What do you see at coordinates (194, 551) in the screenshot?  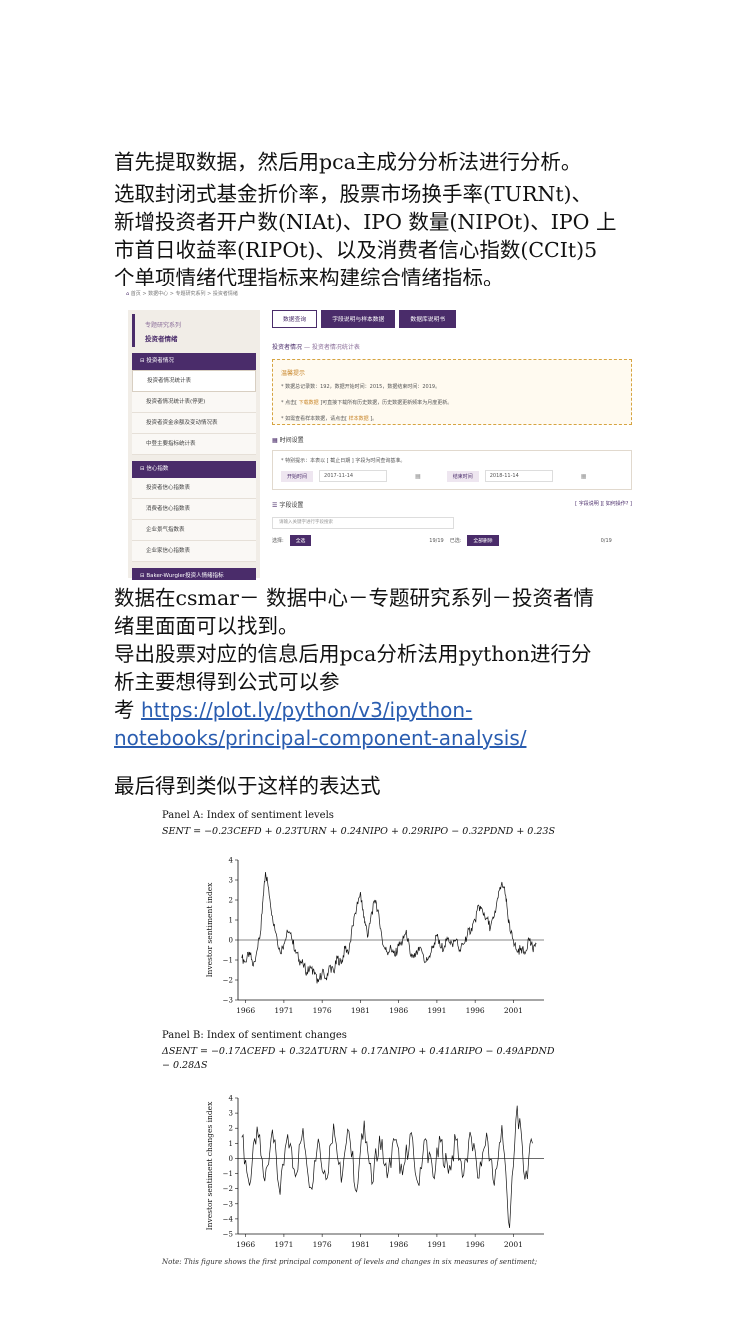 I see `sidebar-item-entrepreneur-confidence: 企业家信心指数表` at bounding box center [194, 551].